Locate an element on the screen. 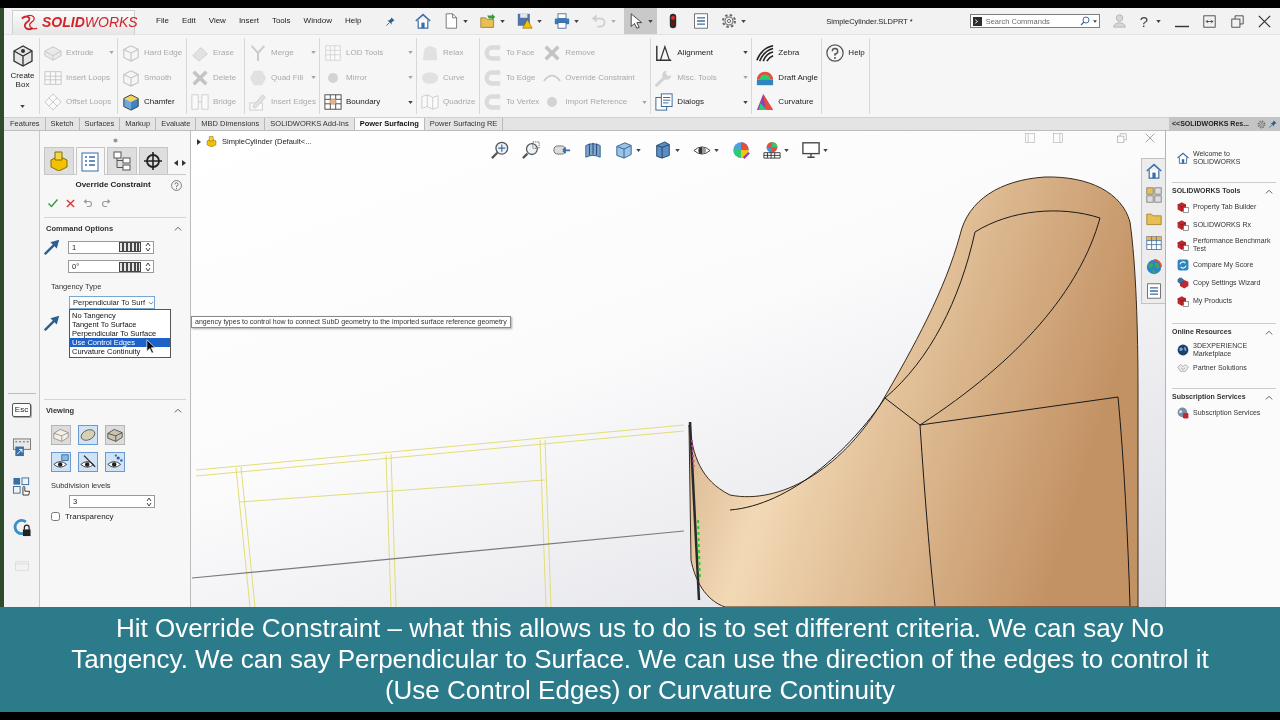  panel-title: Override Constraint is located at coordinates (113, 185).